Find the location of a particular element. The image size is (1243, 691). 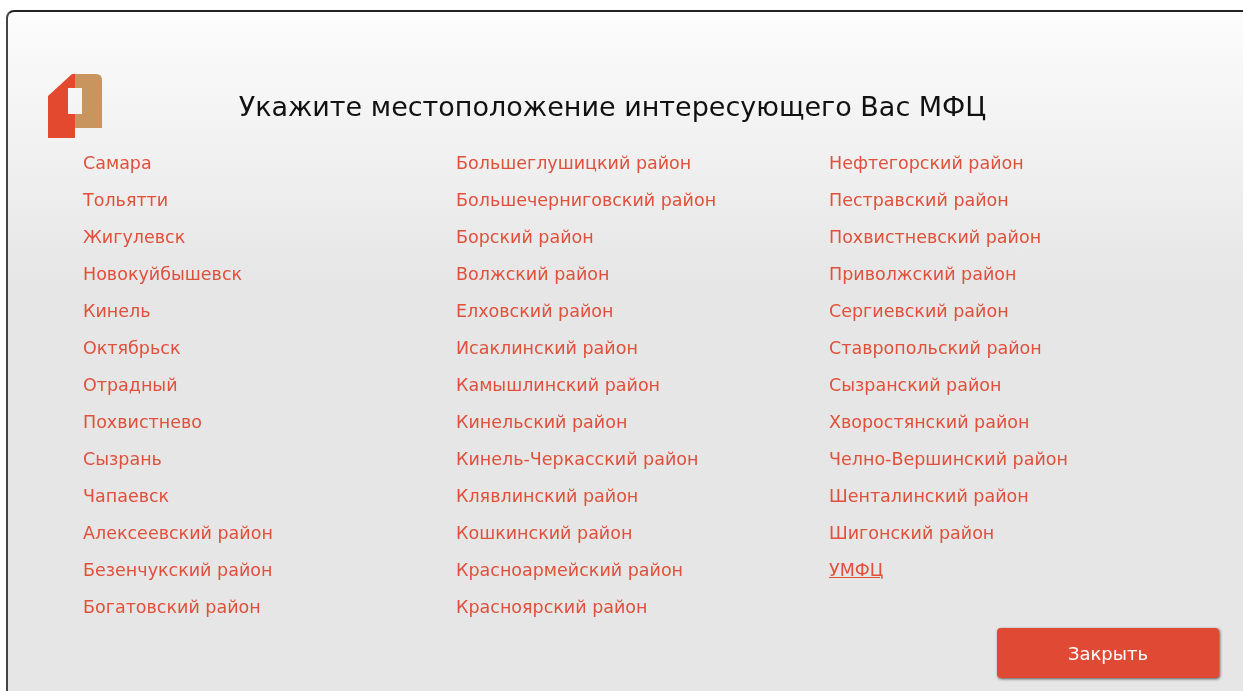

location-link: Сергиевский район is located at coordinates (919, 311).